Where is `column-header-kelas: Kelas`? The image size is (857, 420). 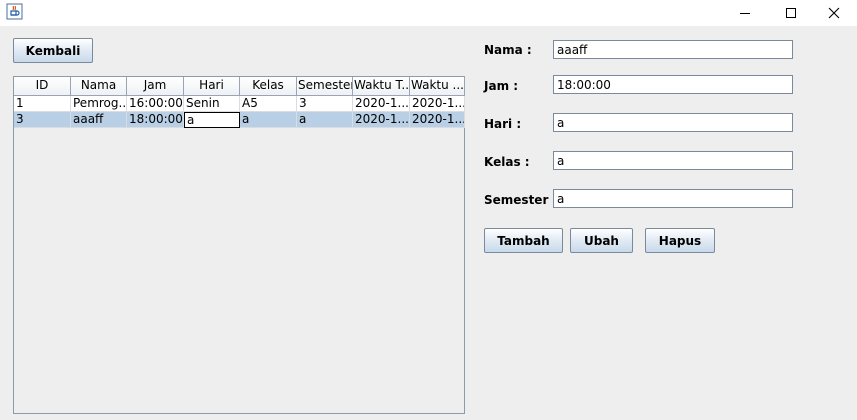 column-header-kelas: Kelas is located at coordinates (268, 86).